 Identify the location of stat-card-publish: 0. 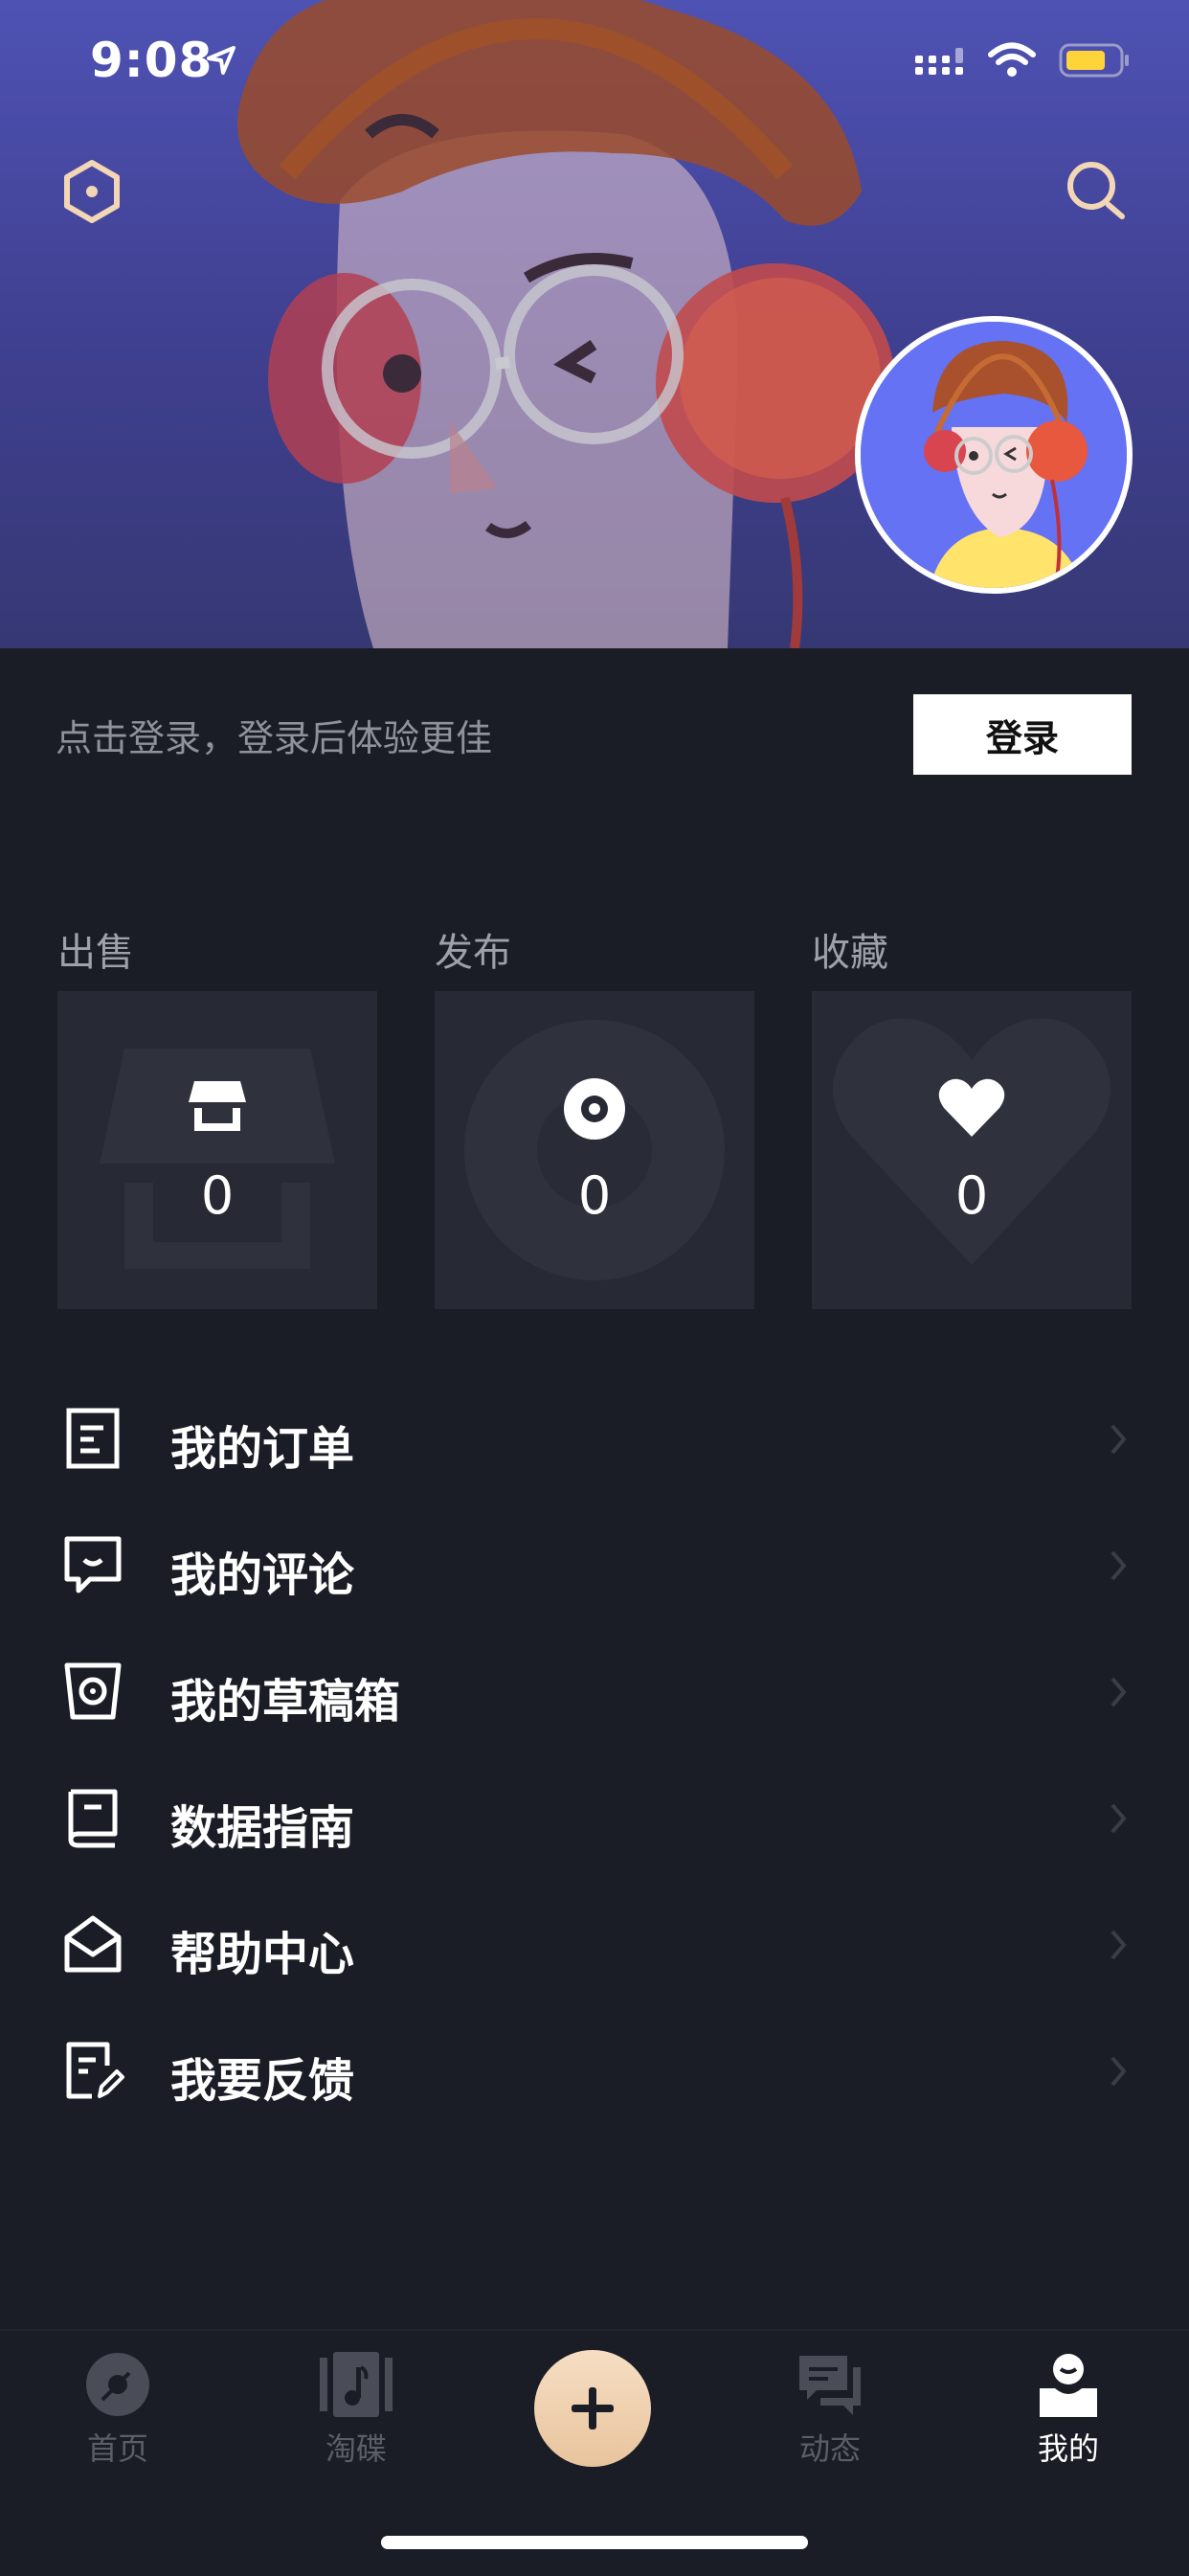
(594, 1150).